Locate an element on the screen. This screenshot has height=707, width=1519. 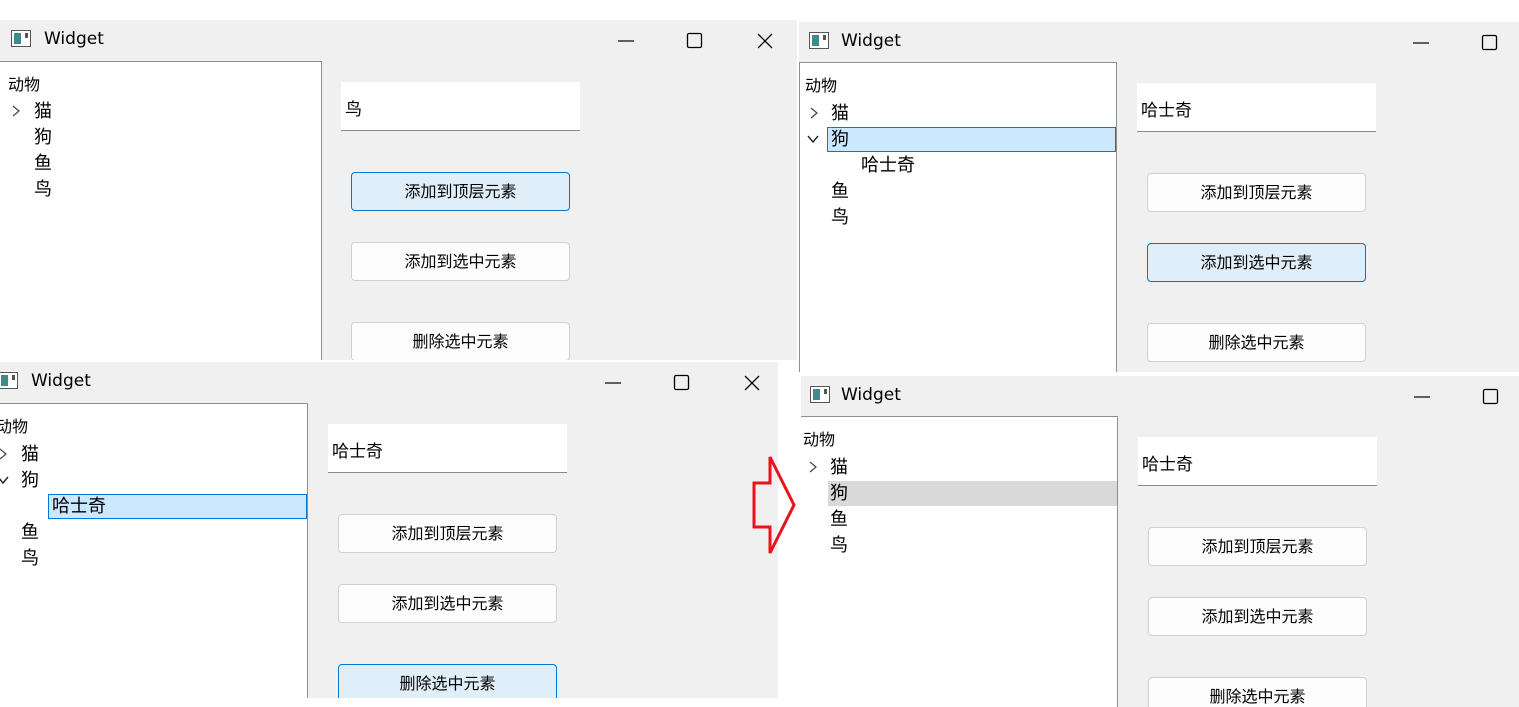
text-input: 鸟 is located at coordinates (460, 106).